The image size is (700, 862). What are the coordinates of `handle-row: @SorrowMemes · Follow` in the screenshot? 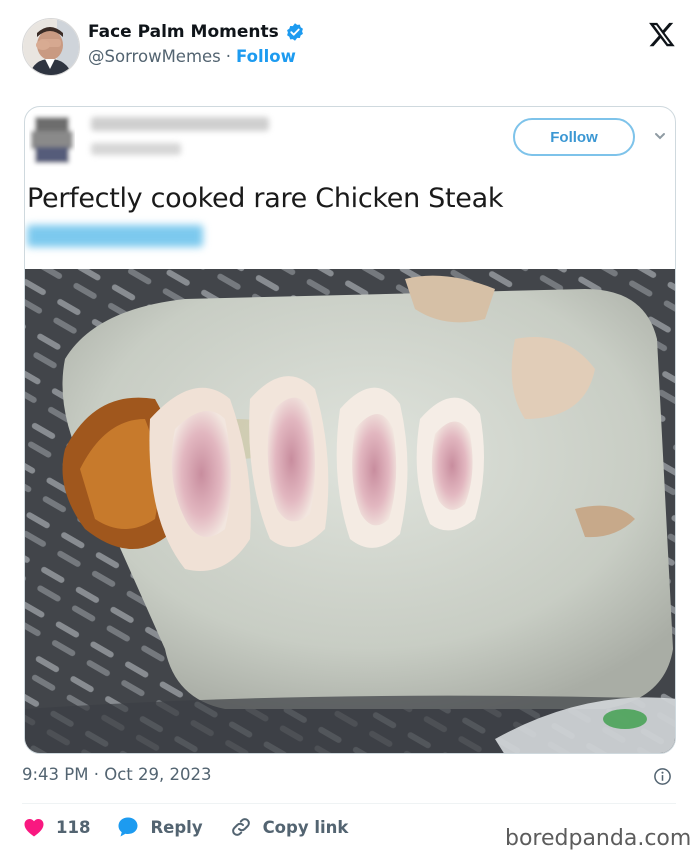 It's located at (192, 56).